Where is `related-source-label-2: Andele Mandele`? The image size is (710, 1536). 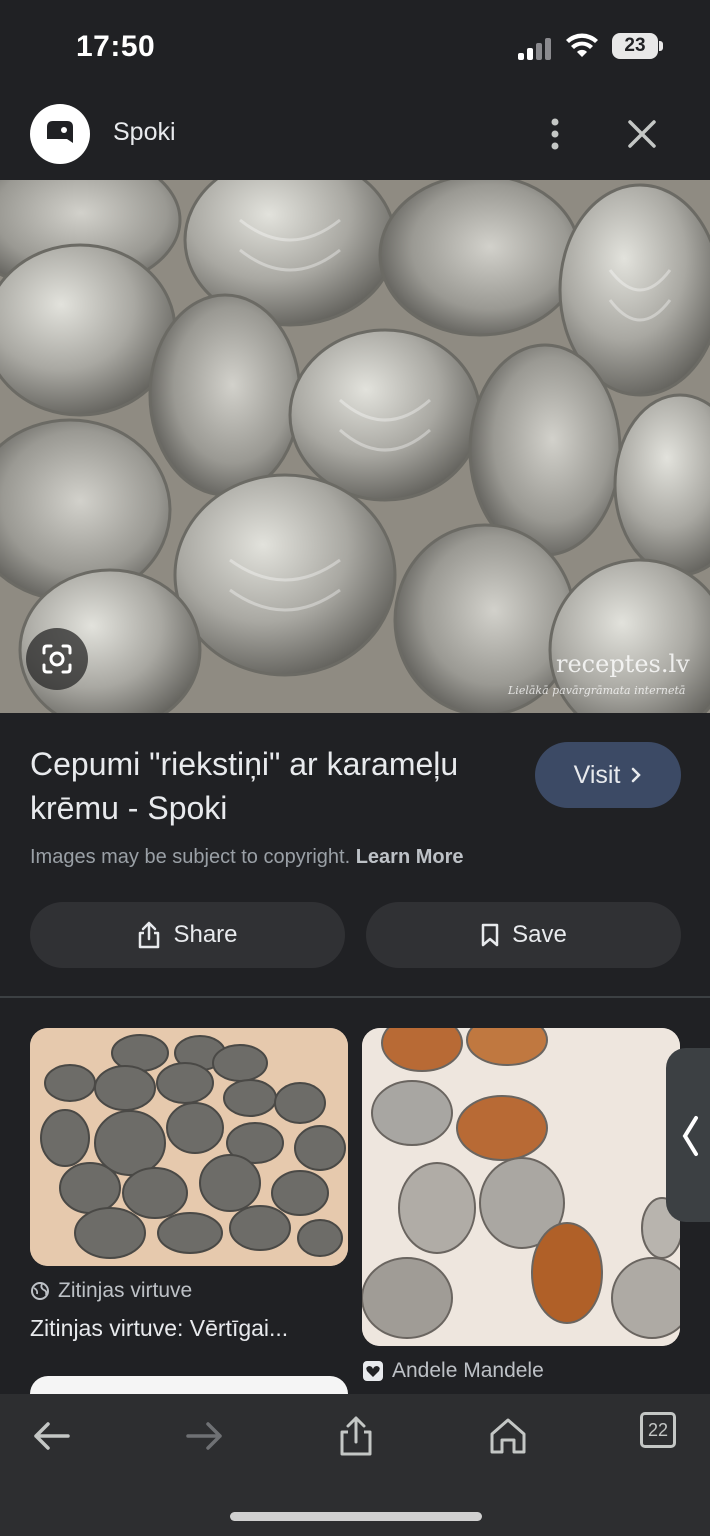
related-source-label-2: Andele Mandele is located at coordinates (468, 1370).